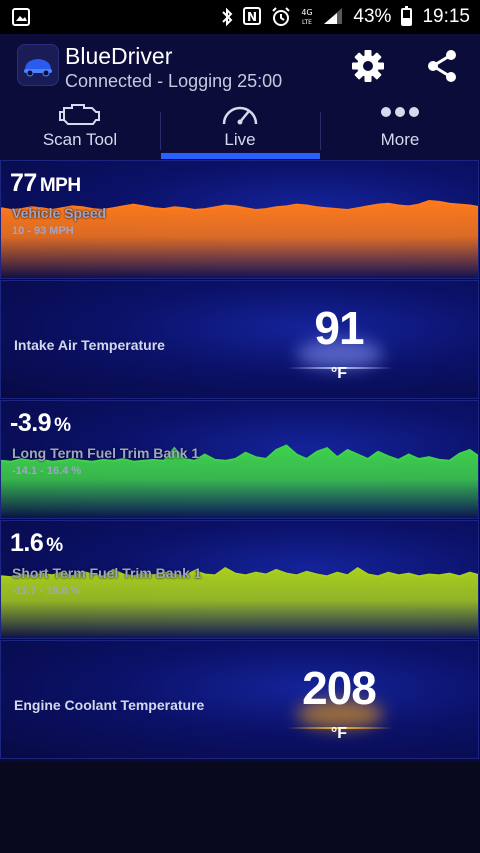  Describe the element at coordinates (227, 17) in the screenshot. I see `bluetooth-icon` at that location.